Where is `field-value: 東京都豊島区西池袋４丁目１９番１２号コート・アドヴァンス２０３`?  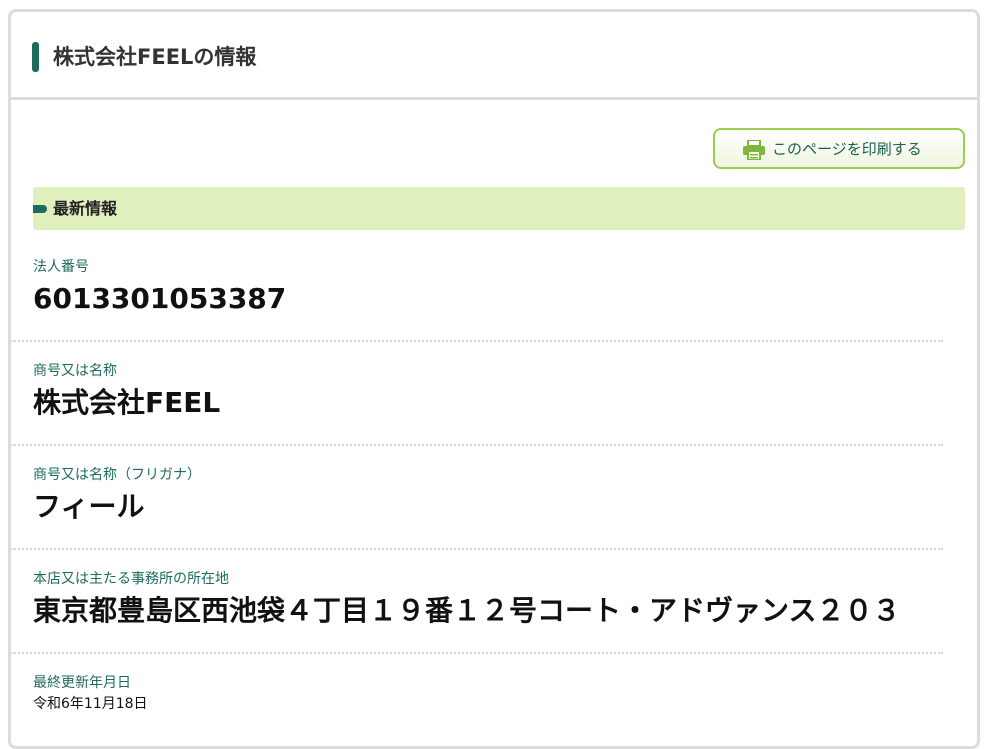 field-value: 東京都豊島区西池袋４丁目１９番１２号コート・アドヴァンス２０３ is located at coordinates (467, 610).